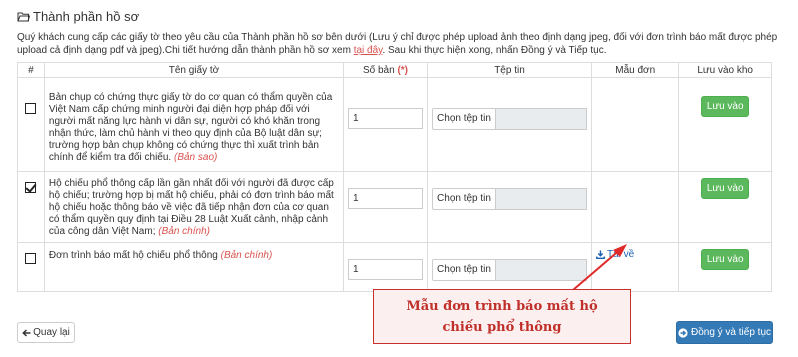 The image size is (798, 357). Describe the element at coordinates (368, 50) in the screenshot. I see `guide-link: tại đây` at that location.